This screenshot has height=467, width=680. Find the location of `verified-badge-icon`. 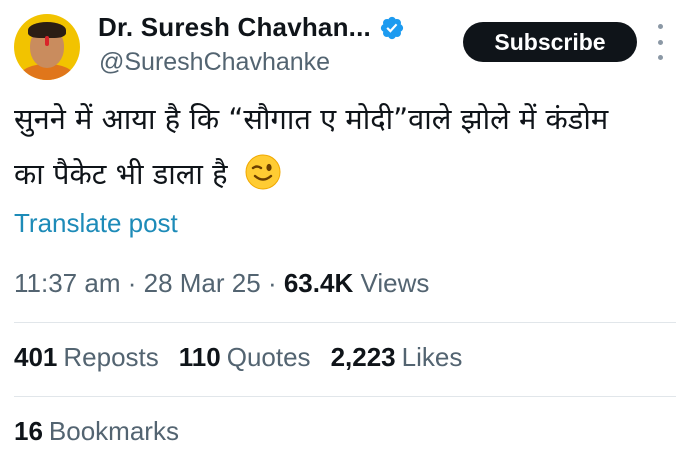

verified-badge-icon is located at coordinates (392, 27).